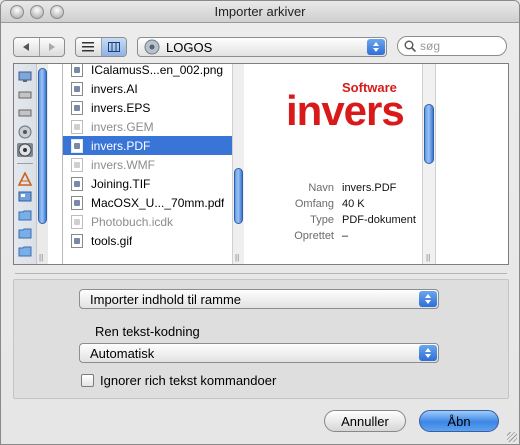  What do you see at coordinates (148, 164) in the screenshot?
I see `file-item: invers.WMF` at bounding box center [148, 164].